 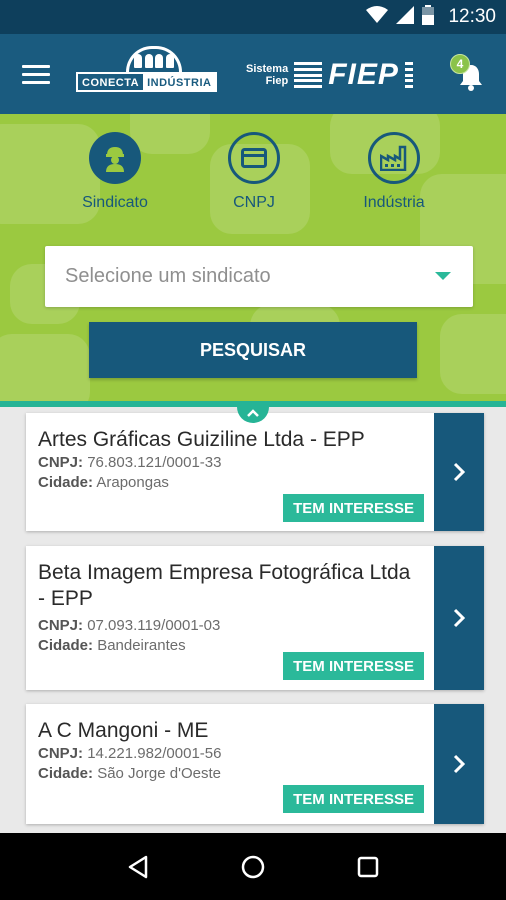 I want to click on city-value: Bandeirantes, so click(x=141, y=645).